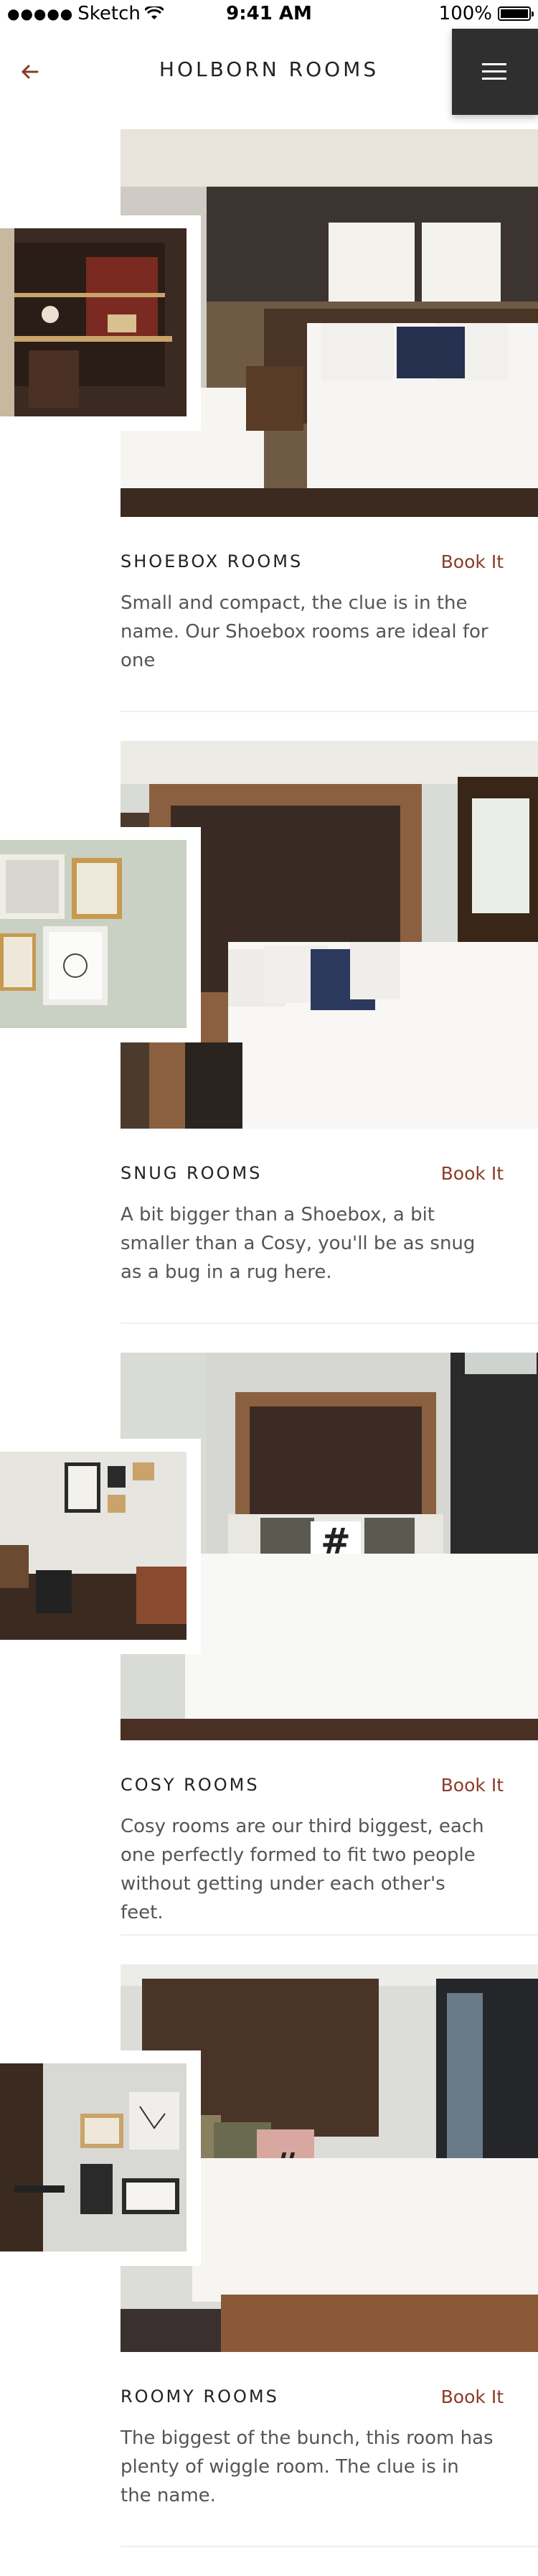  I want to click on room-name: COSY ROOMS, so click(191, 1785).